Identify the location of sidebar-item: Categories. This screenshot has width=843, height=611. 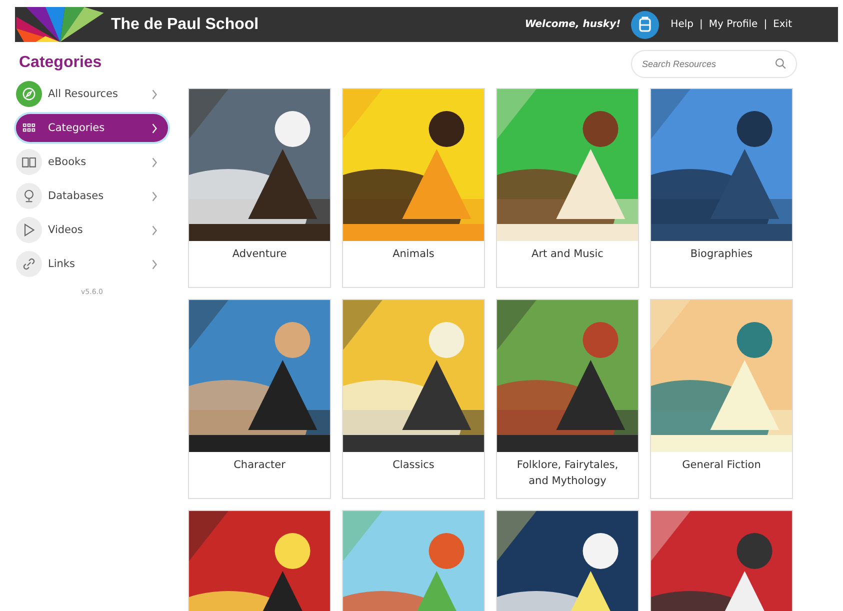
(92, 128).